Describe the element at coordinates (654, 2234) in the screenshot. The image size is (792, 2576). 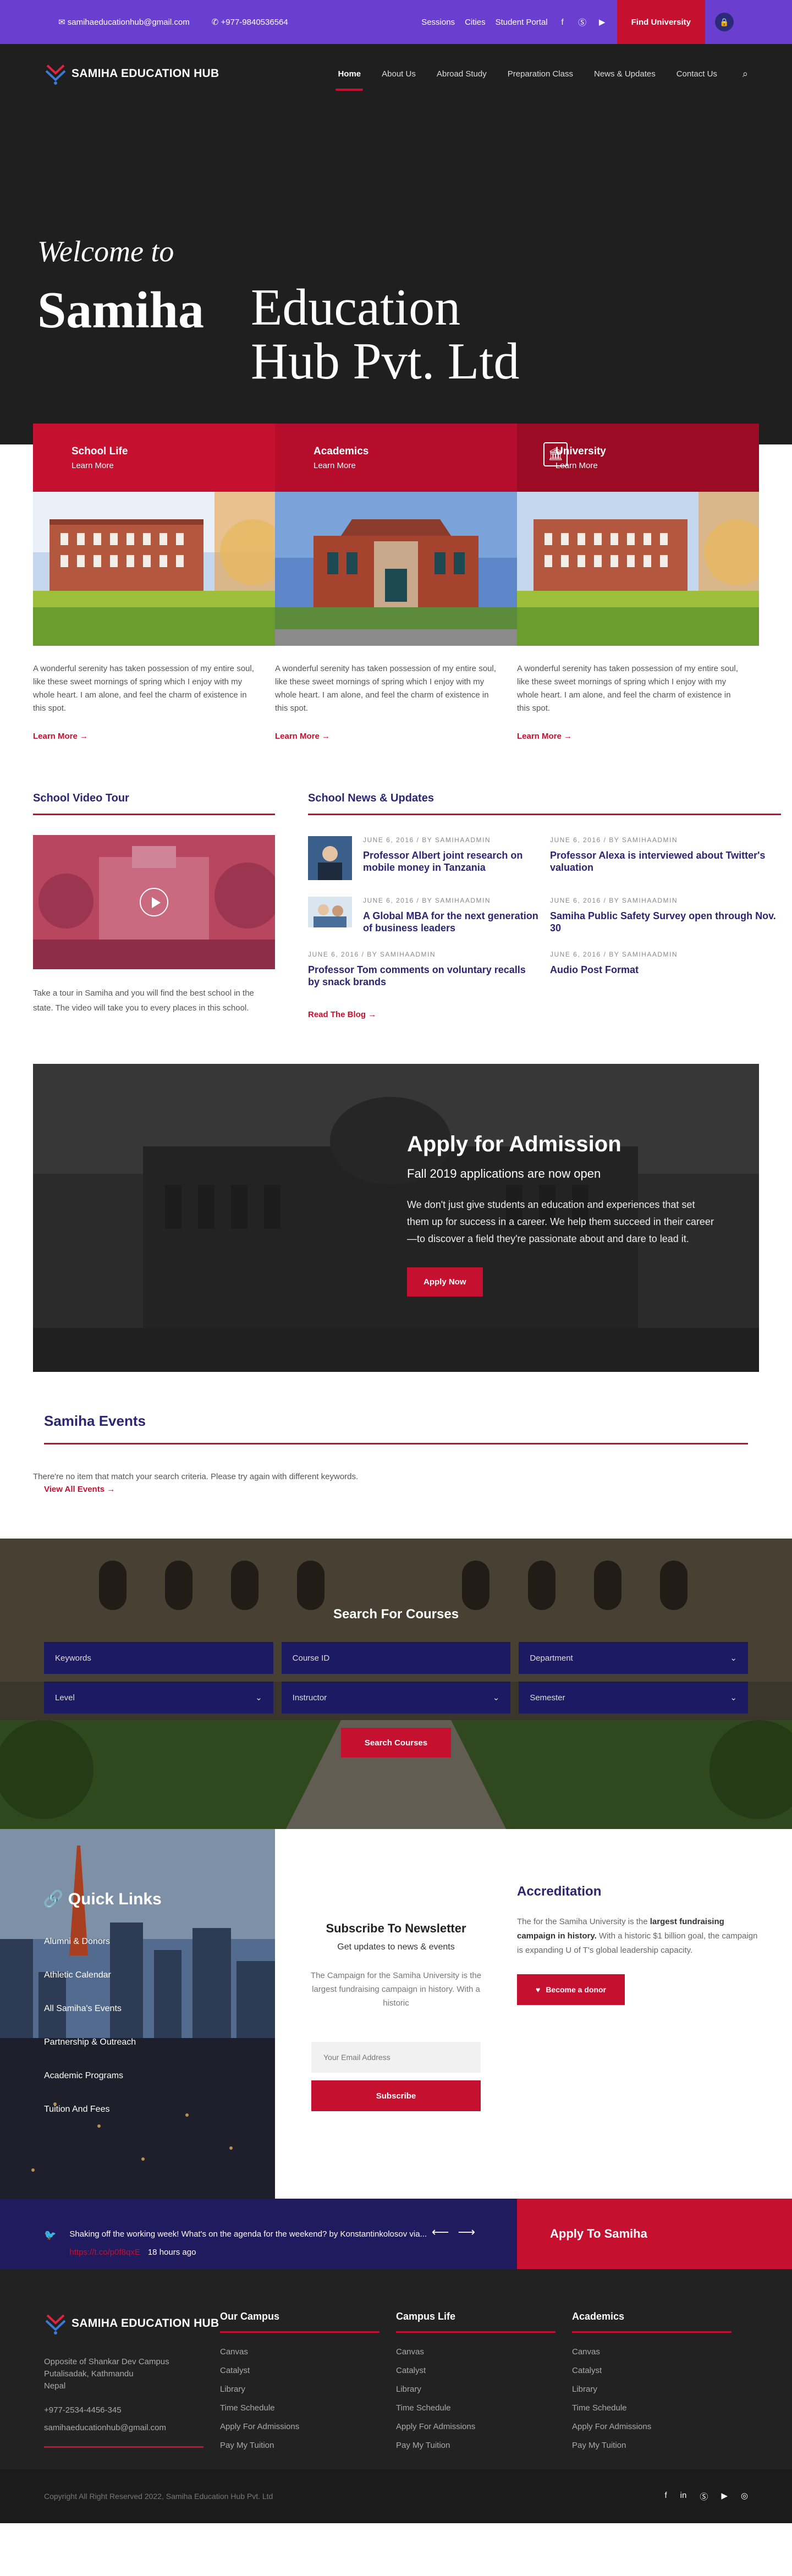
I see `apply-to-samiha-button: Apply To Samiha` at that location.